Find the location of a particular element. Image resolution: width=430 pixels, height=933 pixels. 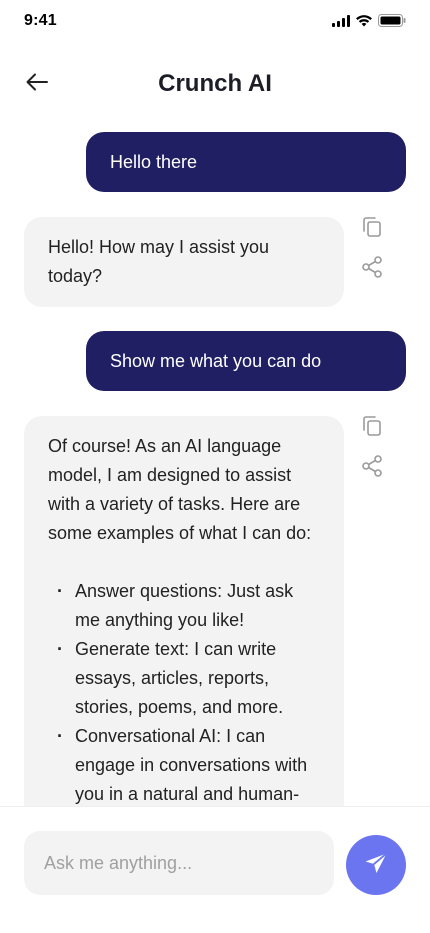

send-button is located at coordinates (376, 865).